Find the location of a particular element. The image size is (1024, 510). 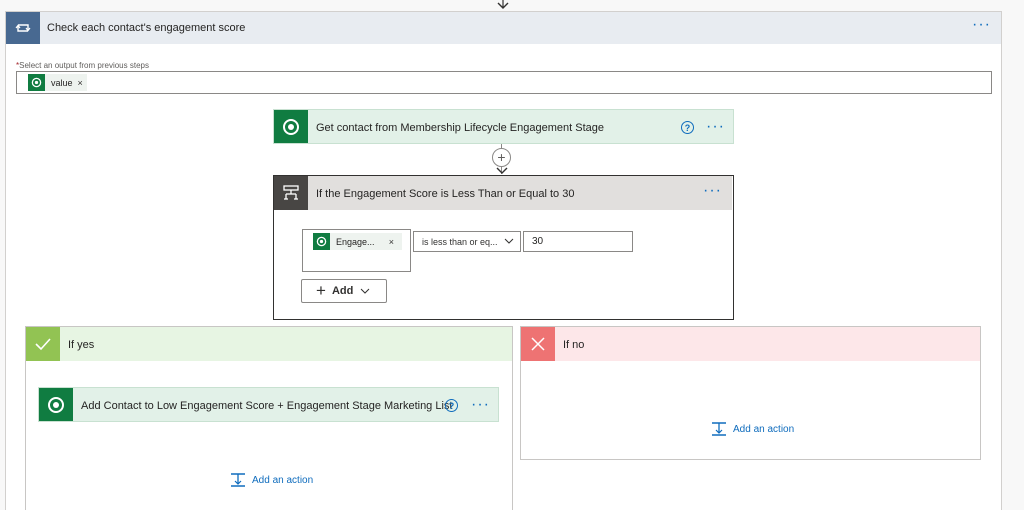

if-no-branch: If no Add an action is located at coordinates (750, 393).